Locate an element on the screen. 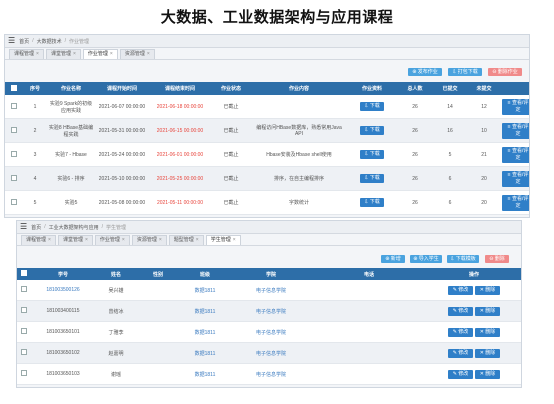 The height and width of the screenshot is (404, 554). col-pending: 未提交 is located at coordinates (484, 88).